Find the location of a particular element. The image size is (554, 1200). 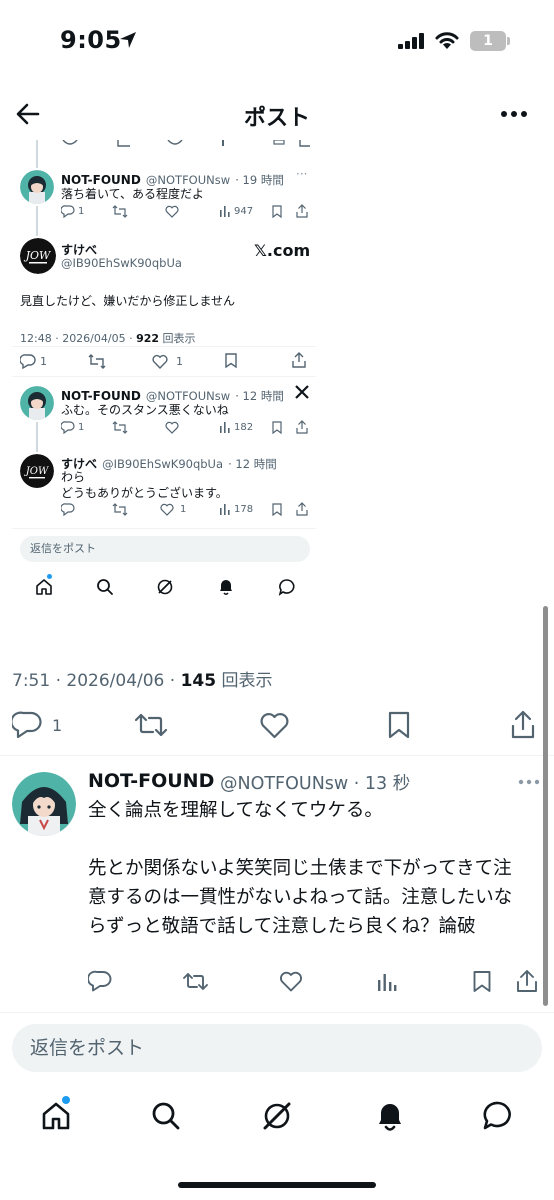

tweet-time: · 19 時間 is located at coordinates (259, 180).